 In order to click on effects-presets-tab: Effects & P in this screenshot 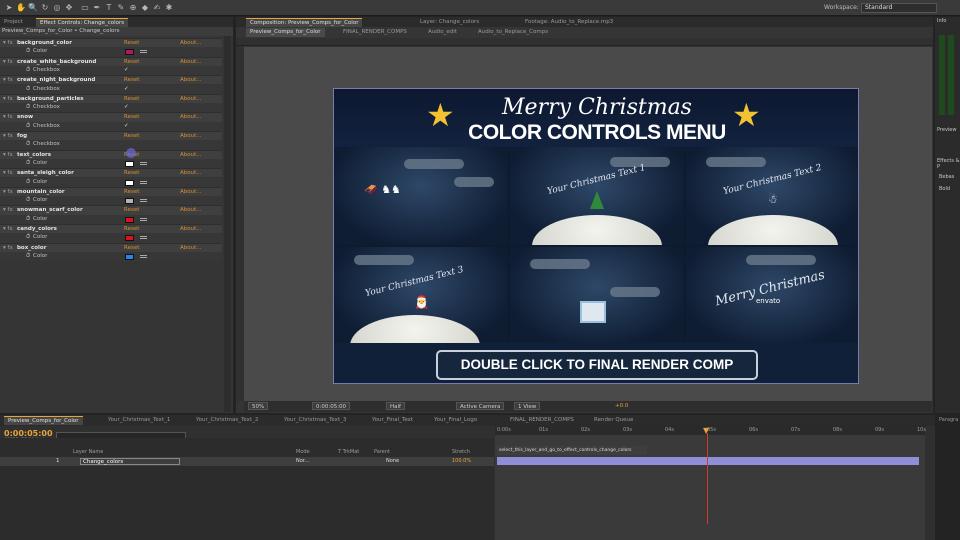, I will do `click(948, 164)`.